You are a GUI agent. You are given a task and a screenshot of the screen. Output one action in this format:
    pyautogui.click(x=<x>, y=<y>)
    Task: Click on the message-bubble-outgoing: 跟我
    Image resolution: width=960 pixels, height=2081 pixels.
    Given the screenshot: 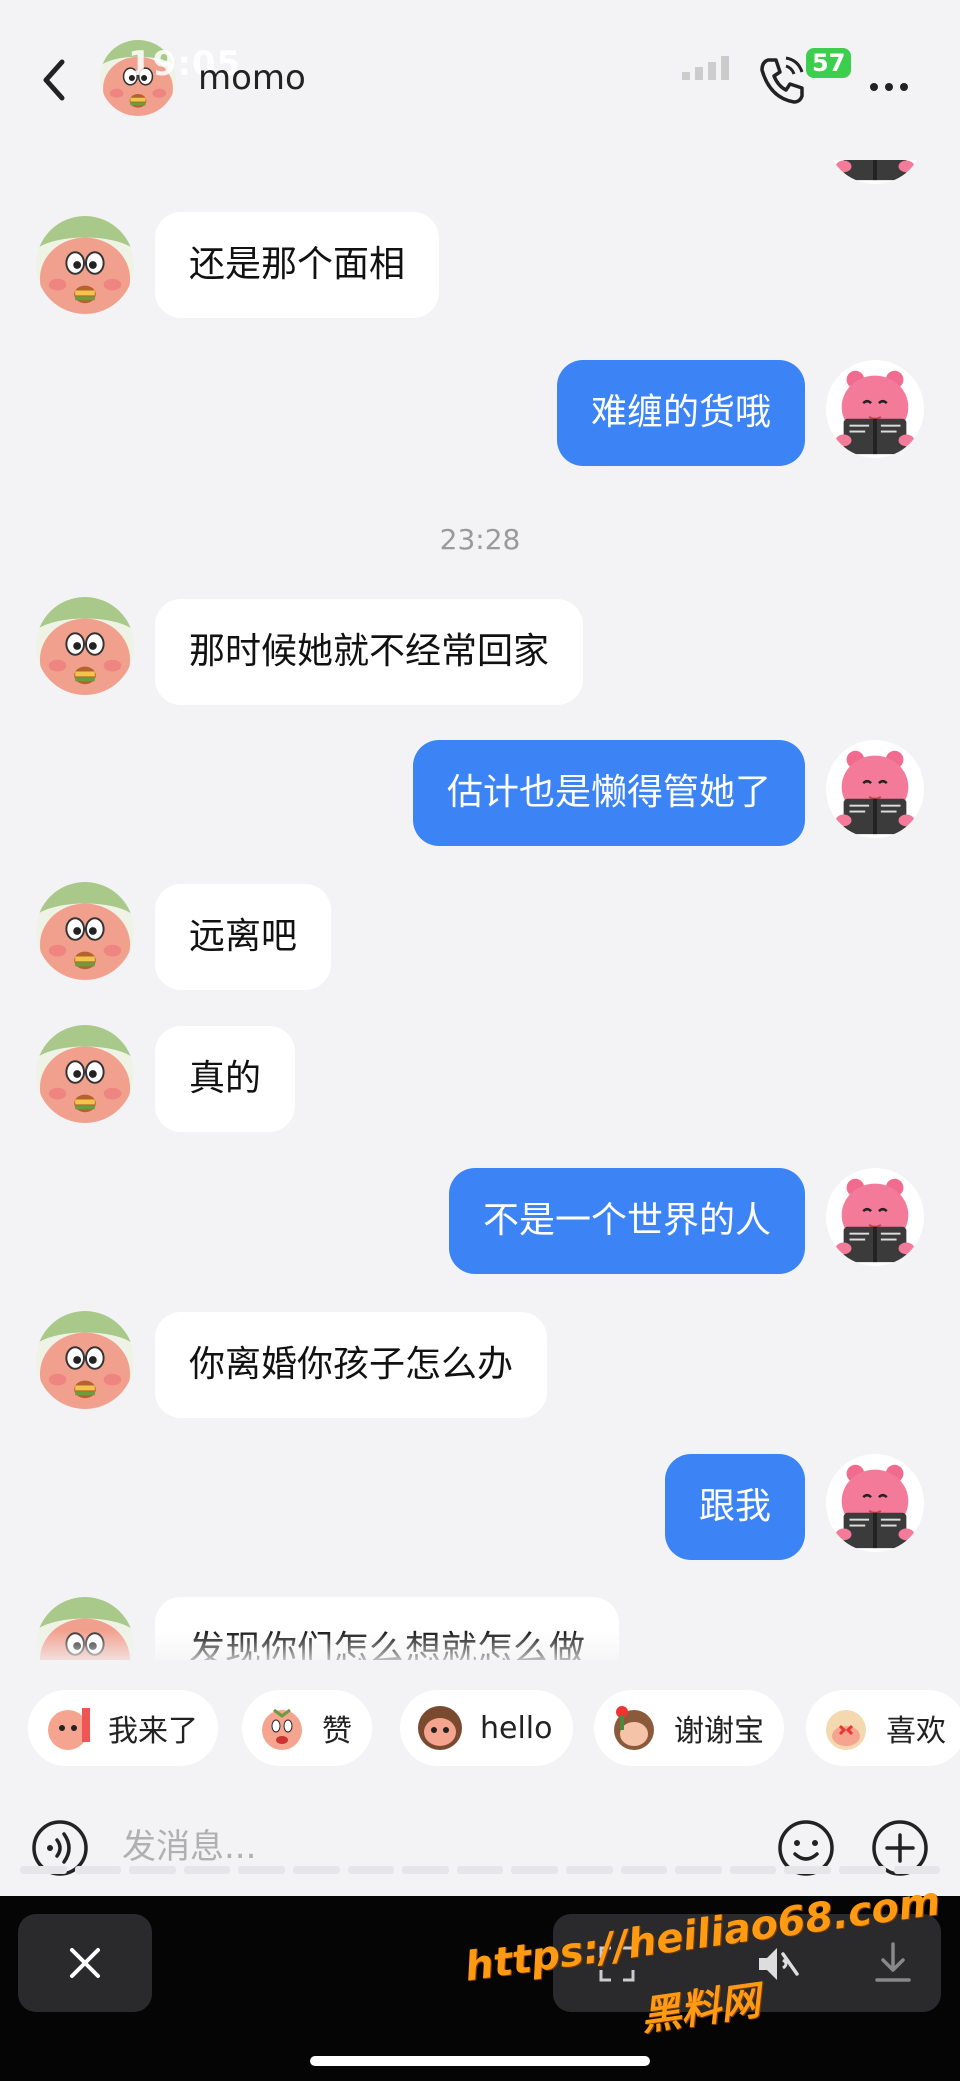 What is the action you would take?
    pyautogui.click(x=734, y=1507)
    